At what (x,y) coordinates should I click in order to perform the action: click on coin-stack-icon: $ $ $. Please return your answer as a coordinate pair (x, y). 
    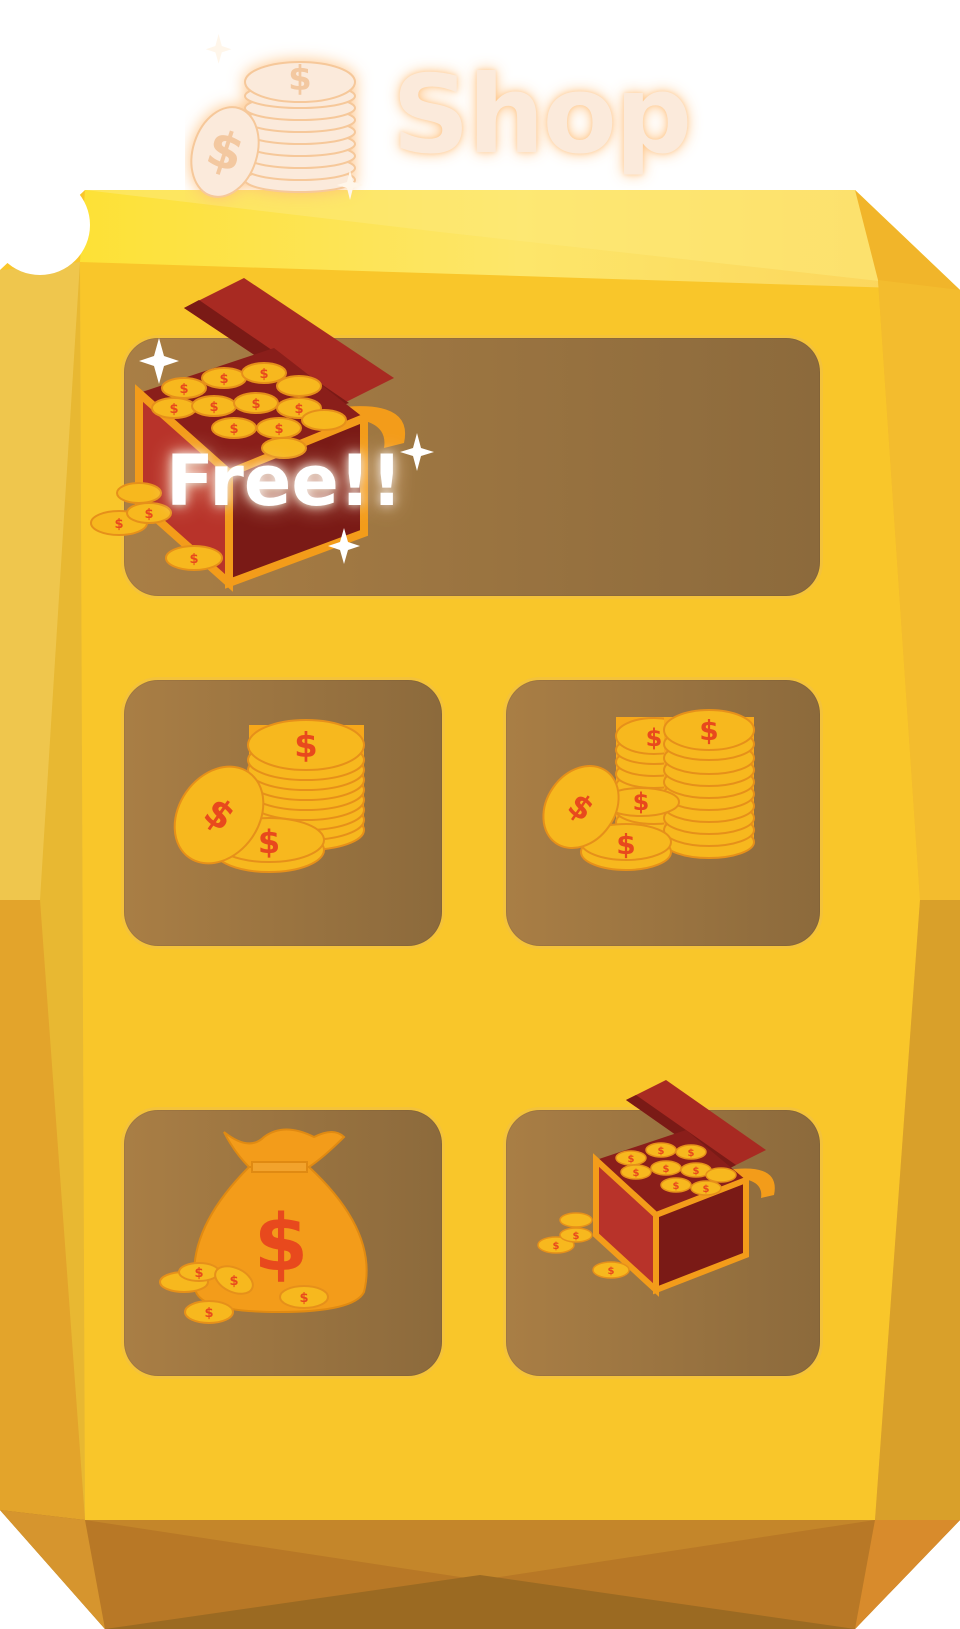
    Looking at the image, I should click on (269, 796).